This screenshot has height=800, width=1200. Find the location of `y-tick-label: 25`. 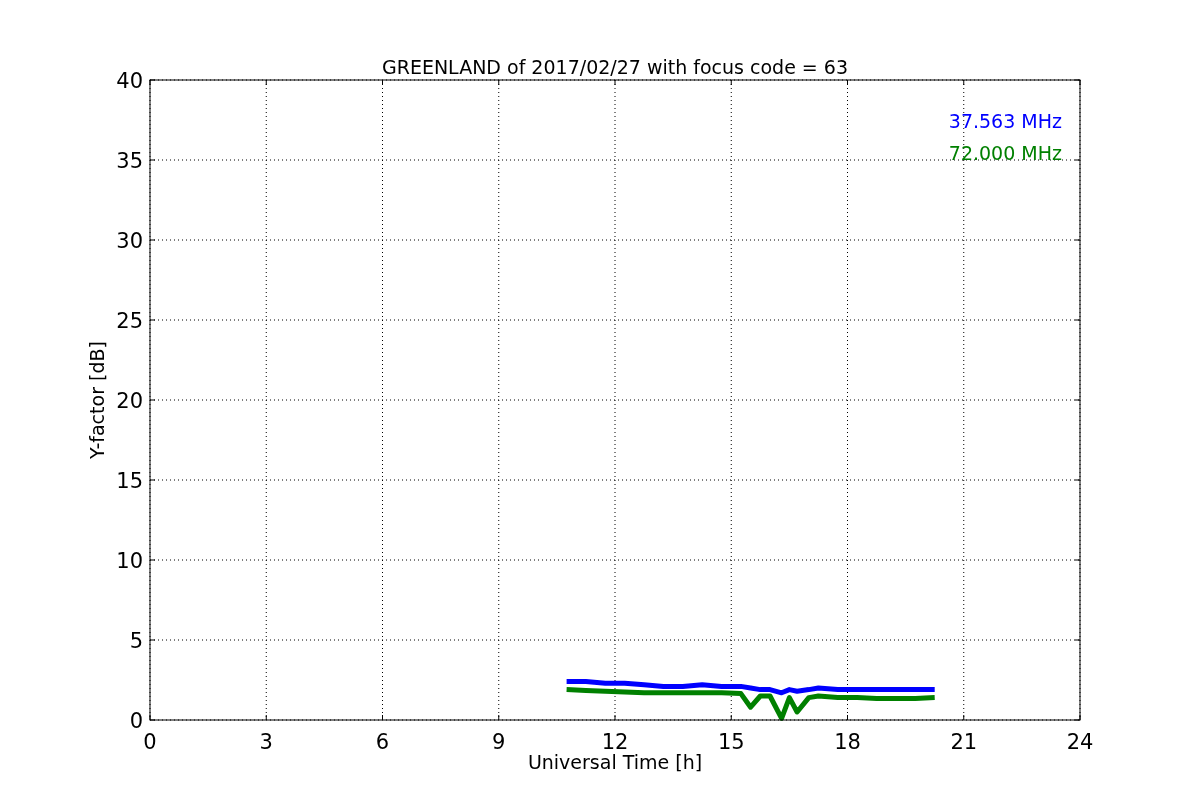

y-tick-label: 25 is located at coordinates (129, 321).